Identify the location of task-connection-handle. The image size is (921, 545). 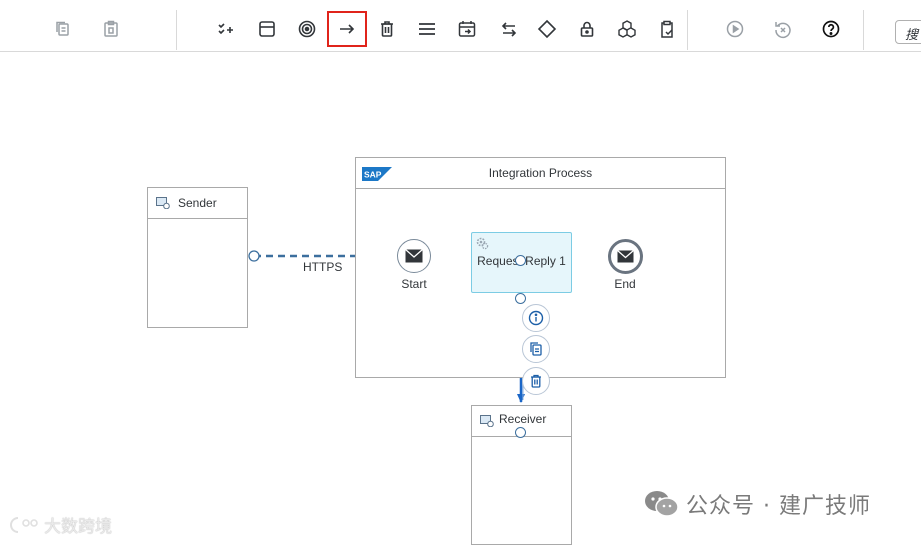
(520, 260).